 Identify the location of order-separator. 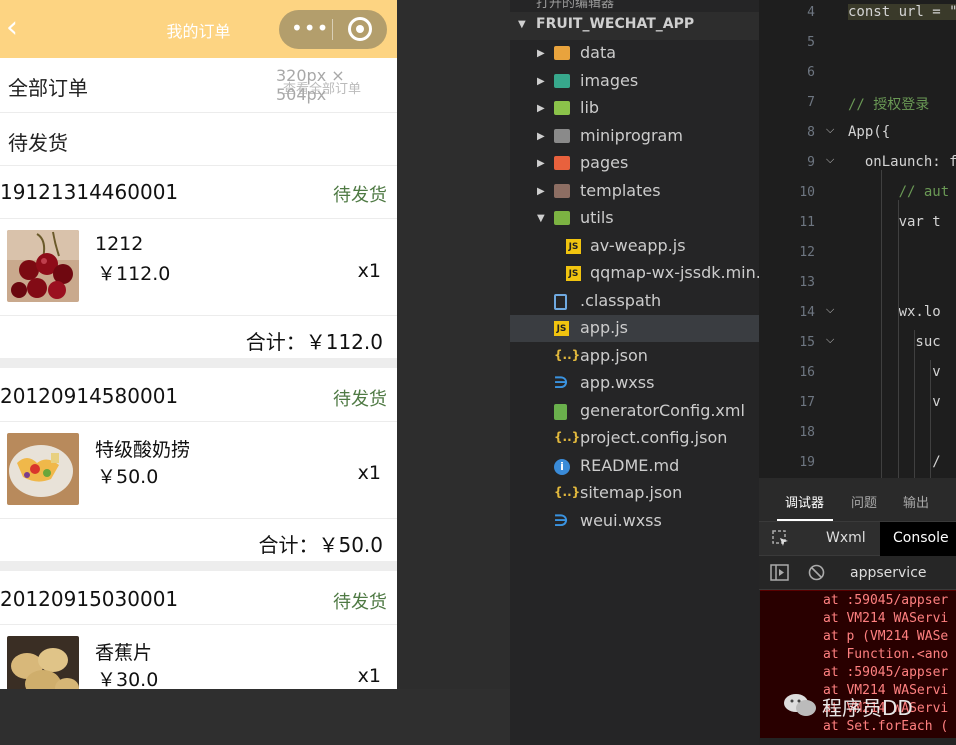
(198, 363).